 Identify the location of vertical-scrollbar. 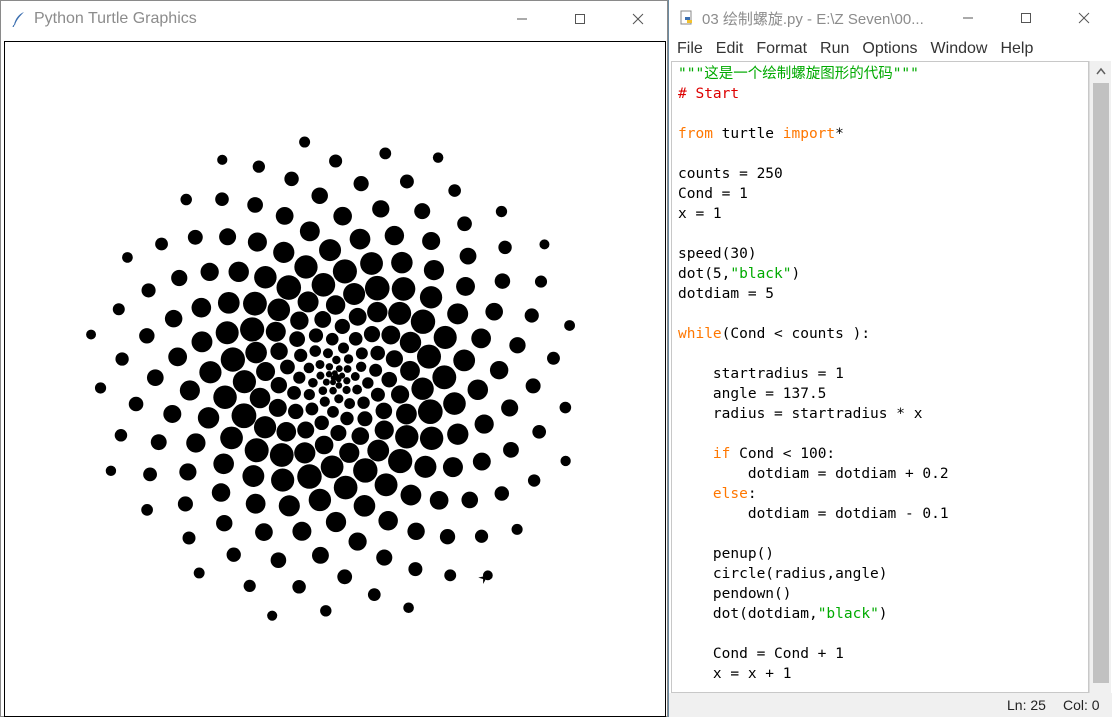
(1100, 377).